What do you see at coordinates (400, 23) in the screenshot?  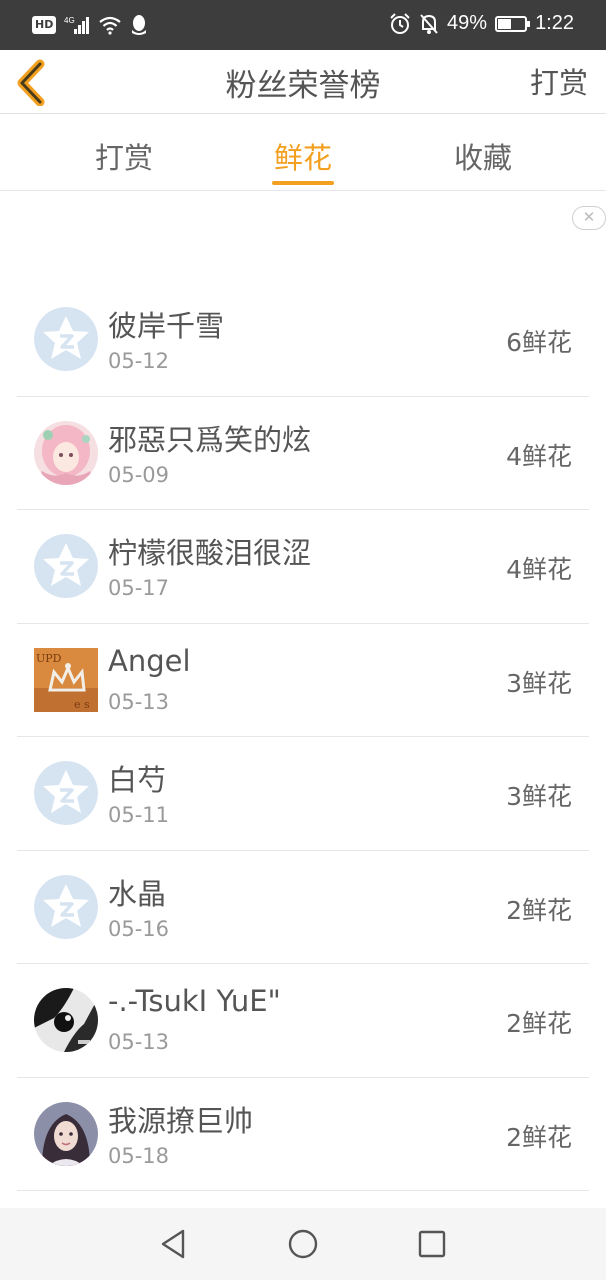 I see `alarm-icon` at bounding box center [400, 23].